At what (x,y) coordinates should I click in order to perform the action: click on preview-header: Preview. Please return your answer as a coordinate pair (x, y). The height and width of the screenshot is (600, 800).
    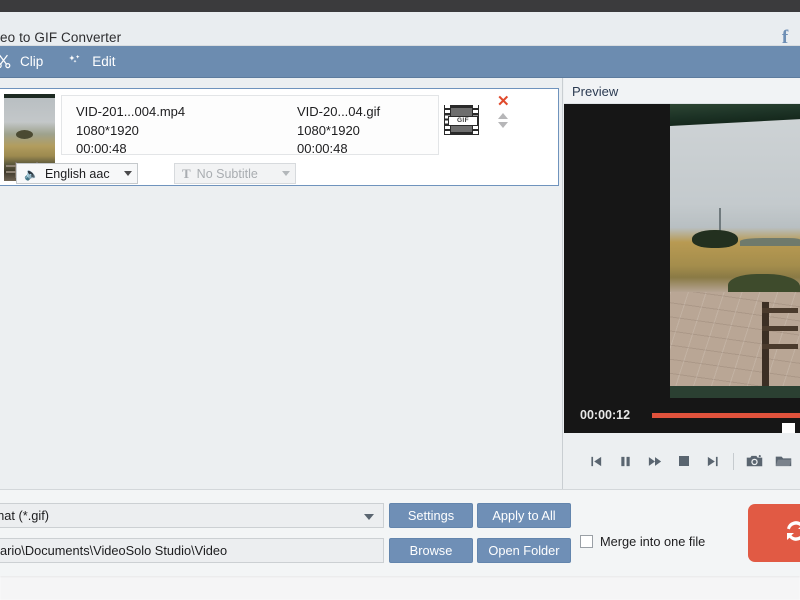
    Looking at the image, I should click on (682, 91).